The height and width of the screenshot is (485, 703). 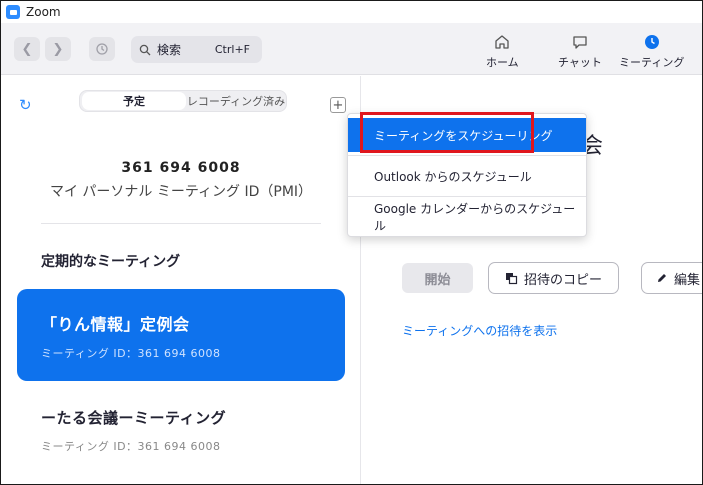 I want to click on title-bar: Zoom, so click(x=351, y=12).